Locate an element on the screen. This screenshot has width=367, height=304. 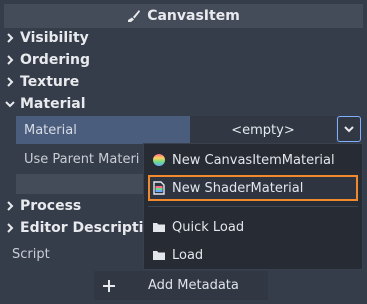
section-ordering: Ordering is located at coordinates (47, 60).